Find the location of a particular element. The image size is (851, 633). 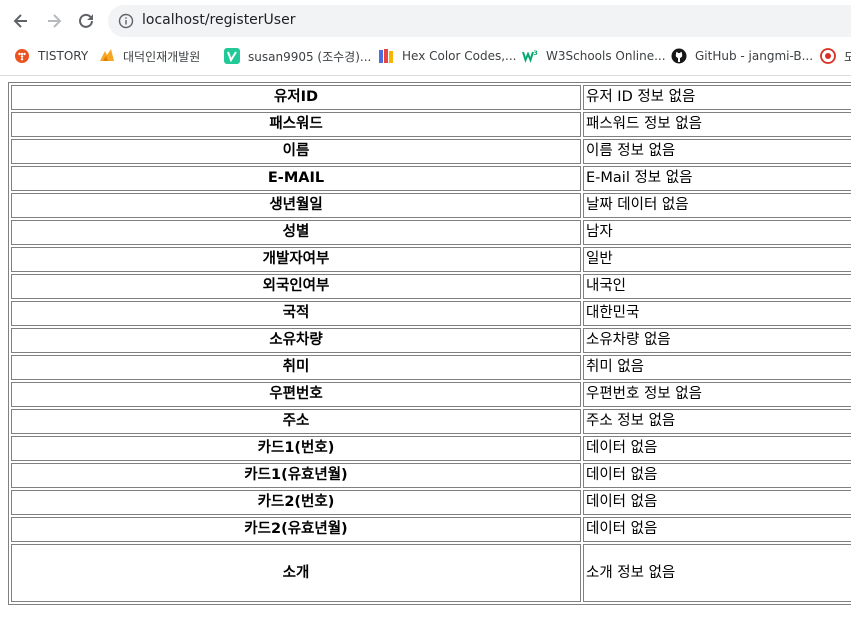

field-label: E-MAIL is located at coordinates (296, 178).